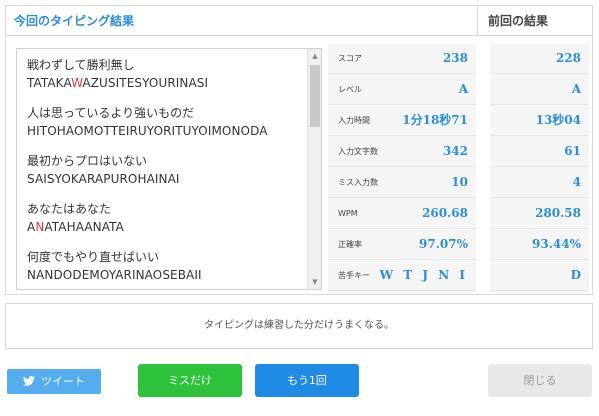 This screenshot has width=599, height=416. I want to click on typed-line-romaji: ANATAHAANATA, so click(167, 227).